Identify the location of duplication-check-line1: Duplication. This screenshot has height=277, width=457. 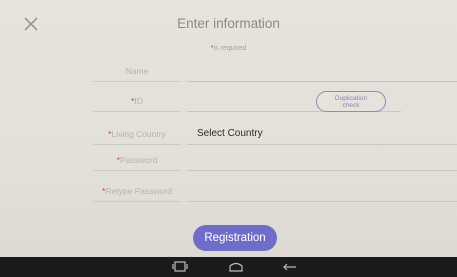
(351, 98).